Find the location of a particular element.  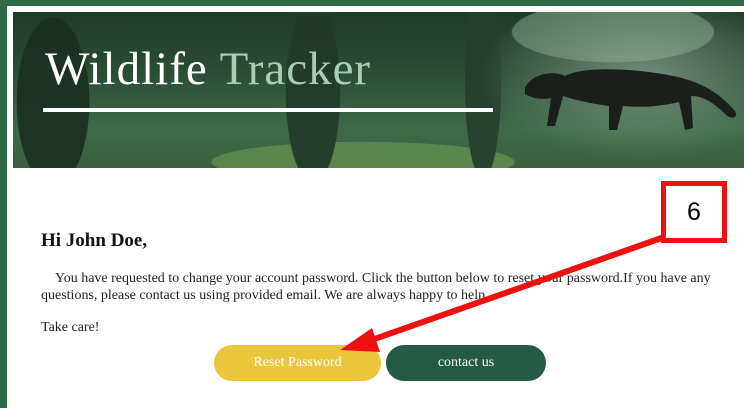

contact-us-button: contact us is located at coordinates (466, 363).